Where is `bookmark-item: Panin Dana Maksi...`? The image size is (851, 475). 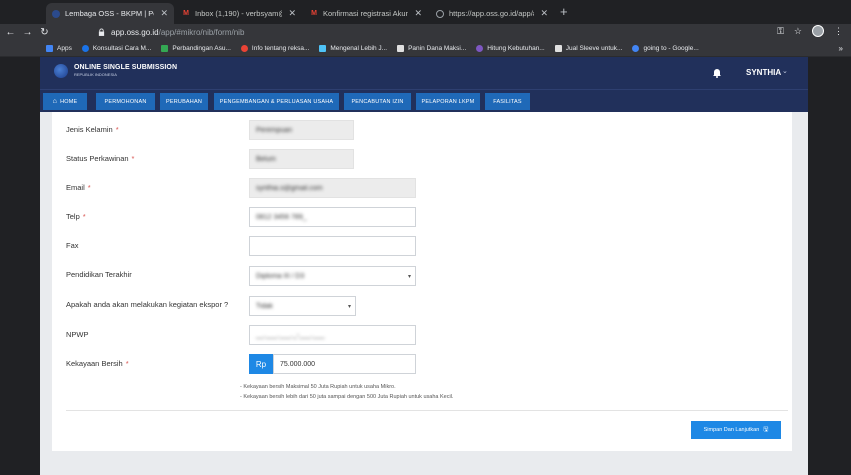
bookmark-item: Panin Dana Maksi... is located at coordinates (431, 48).